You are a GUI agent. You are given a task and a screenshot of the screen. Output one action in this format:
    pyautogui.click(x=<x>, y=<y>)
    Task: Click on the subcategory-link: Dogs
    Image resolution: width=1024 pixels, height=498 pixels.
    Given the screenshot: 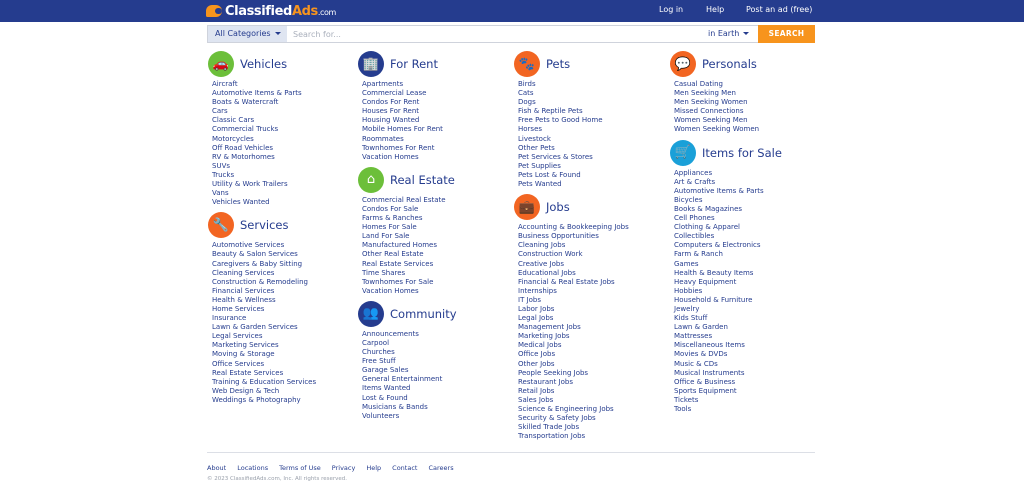 What is the action you would take?
    pyautogui.click(x=573, y=102)
    